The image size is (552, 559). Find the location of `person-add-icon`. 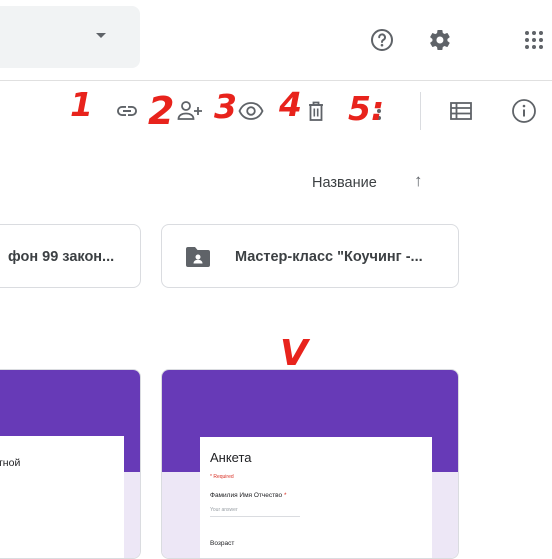

person-add-icon is located at coordinates (190, 111).